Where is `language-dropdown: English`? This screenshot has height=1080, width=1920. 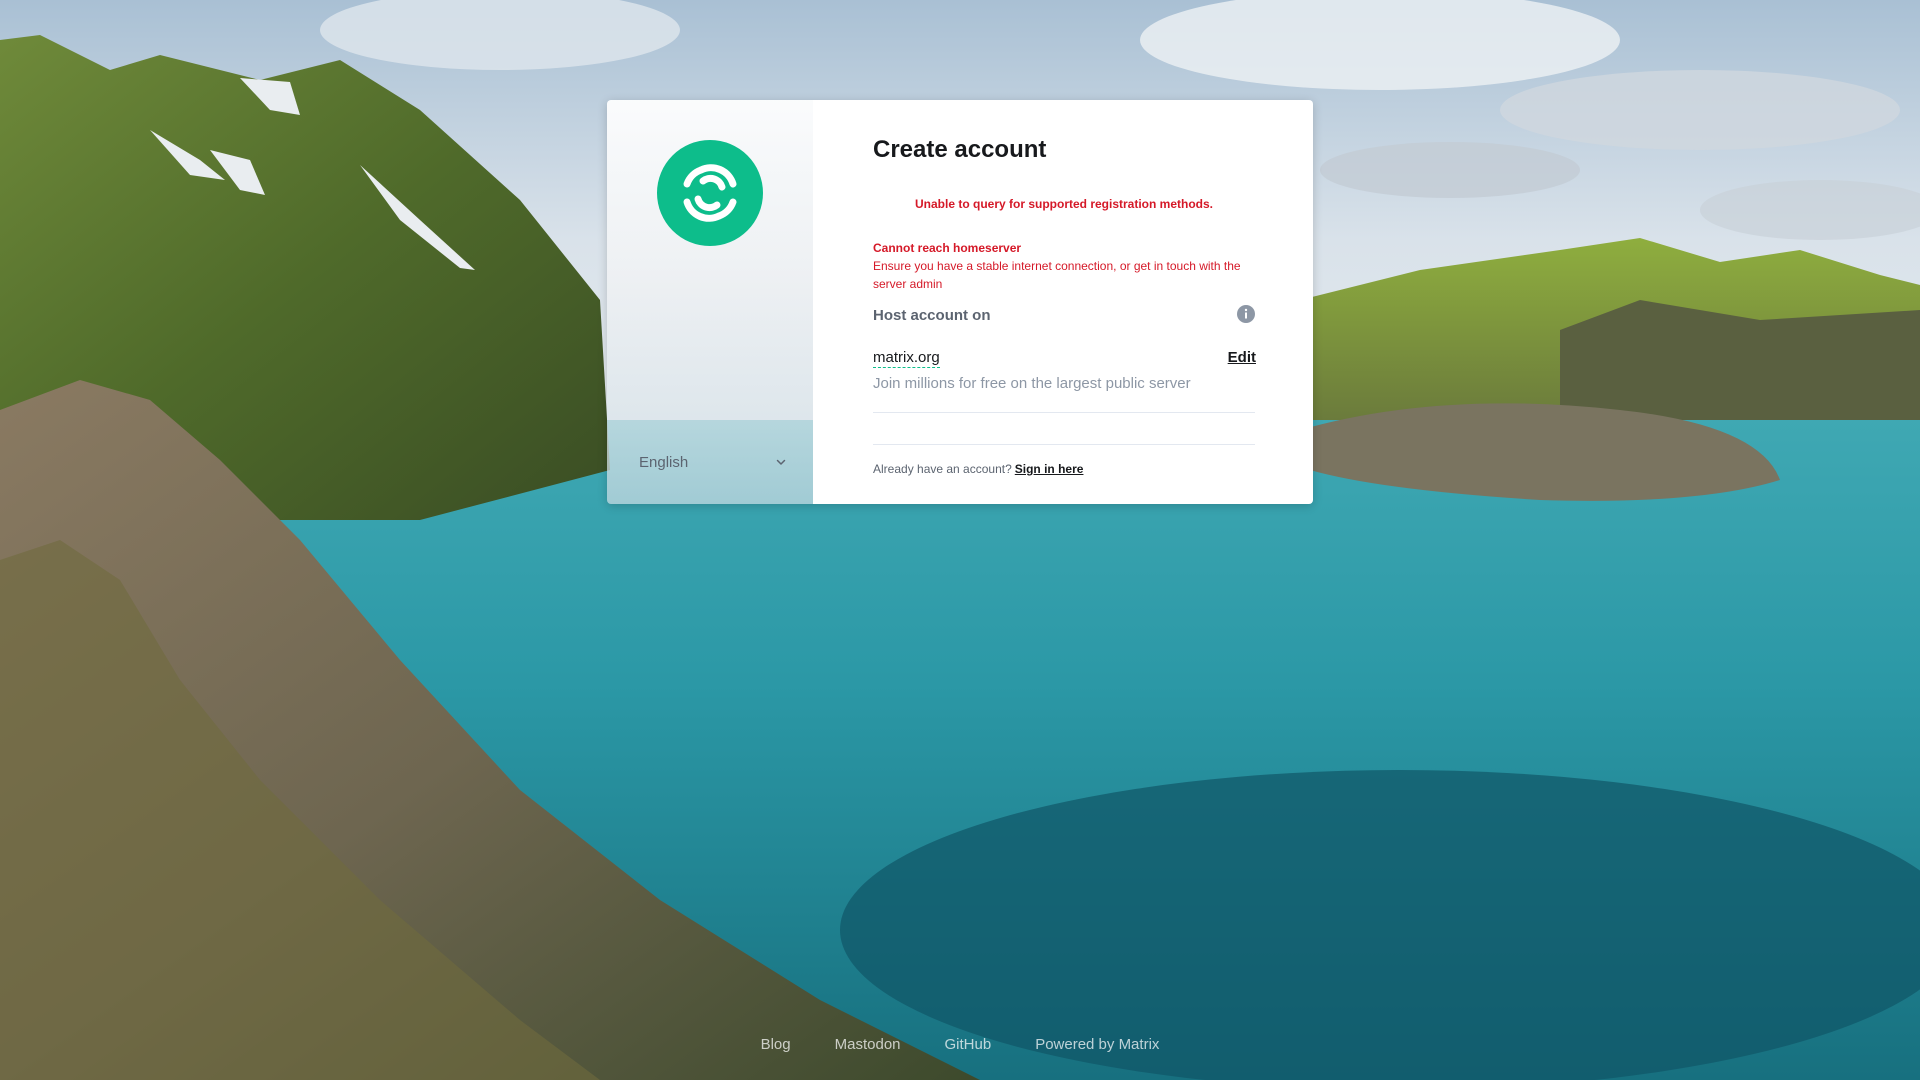
language-dropdown: English is located at coordinates (713, 462).